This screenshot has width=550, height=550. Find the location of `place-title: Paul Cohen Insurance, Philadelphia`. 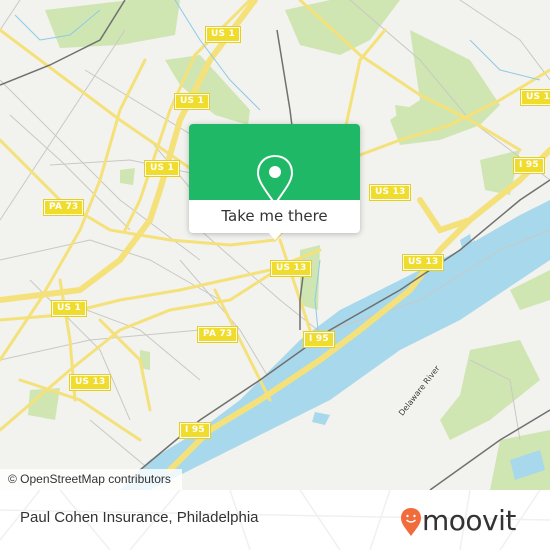

place-title: Paul Cohen Insurance, Philadelphia is located at coordinates (139, 517).